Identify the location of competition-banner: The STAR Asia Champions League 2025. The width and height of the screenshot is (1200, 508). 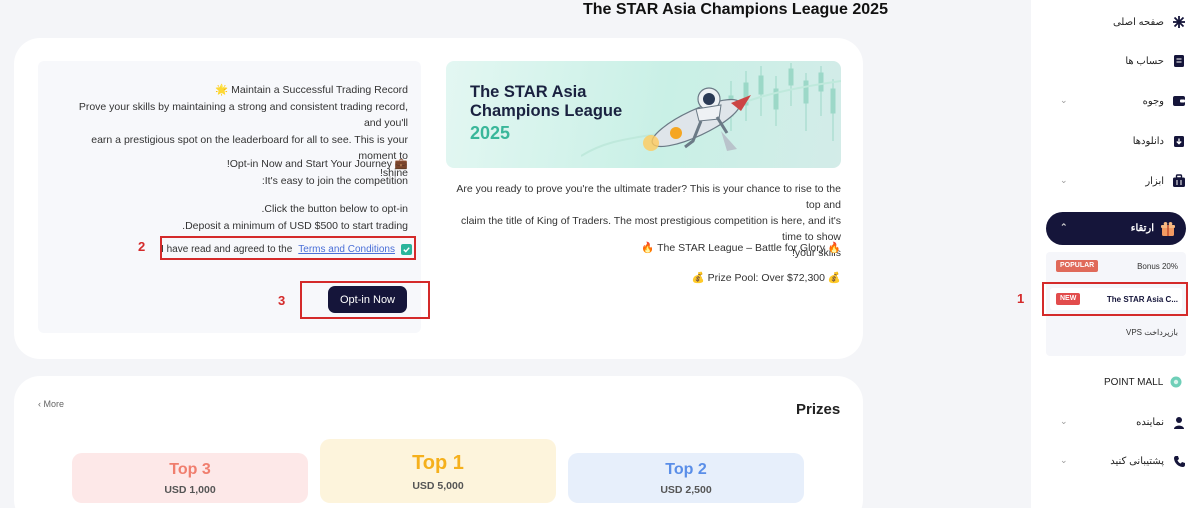
(643, 114).